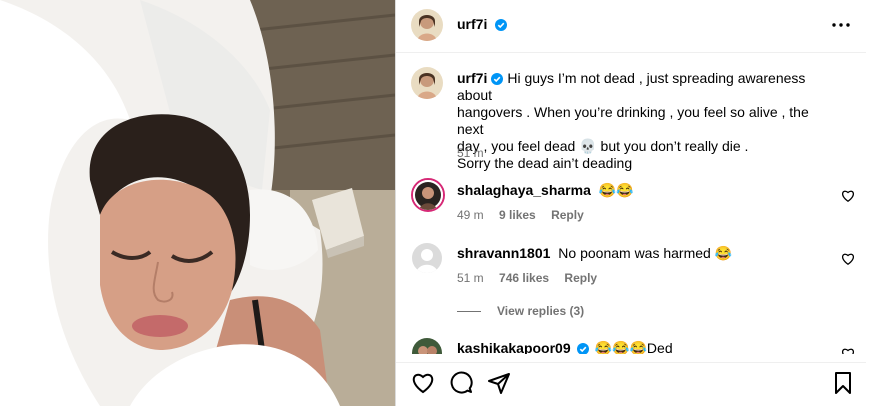 This screenshot has width=884, height=406. I want to click on post-actions-bar, so click(631, 380).